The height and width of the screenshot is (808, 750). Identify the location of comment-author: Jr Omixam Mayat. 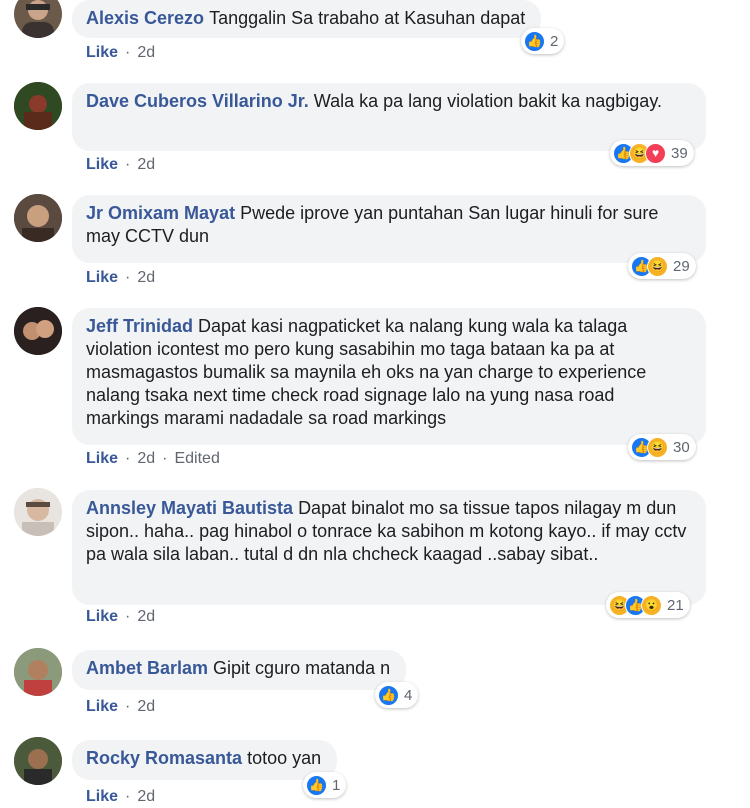
(160, 213).